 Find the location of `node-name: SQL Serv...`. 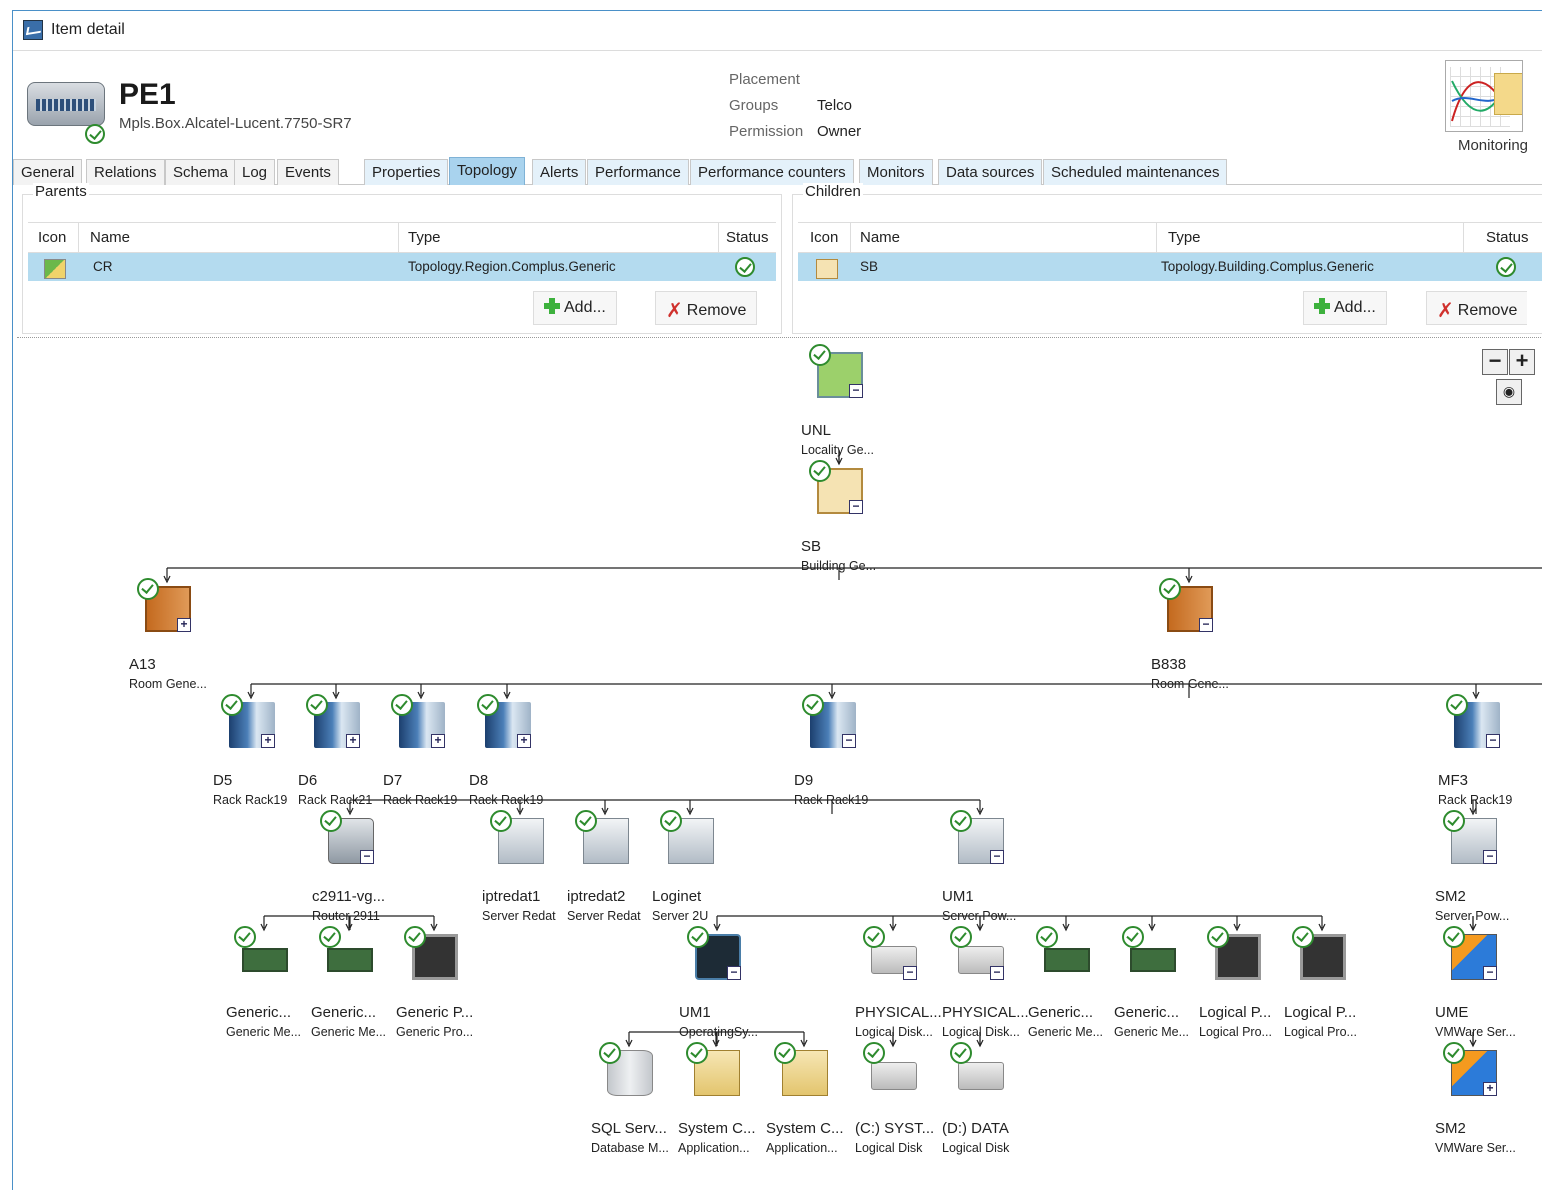

node-name: SQL Serv... is located at coordinates (629, 1128).